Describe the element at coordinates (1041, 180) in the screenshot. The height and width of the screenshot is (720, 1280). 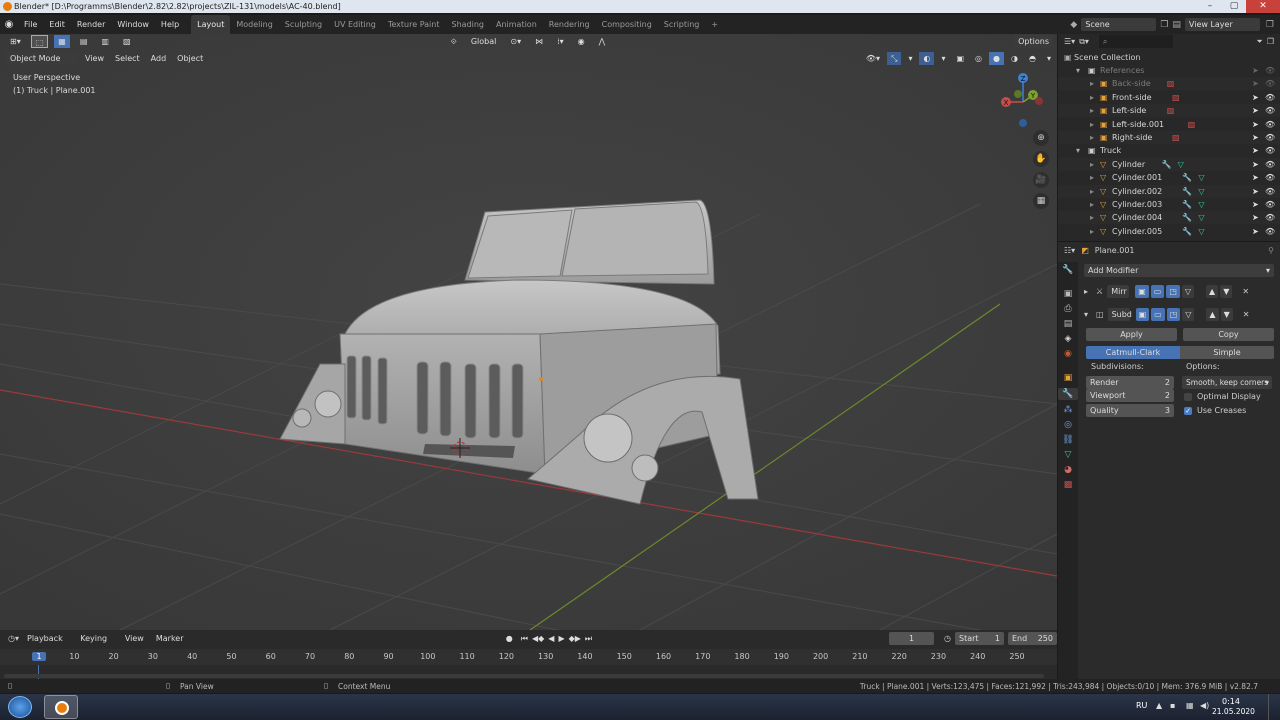
I see `camera-view-icon: 🎥` at that location.